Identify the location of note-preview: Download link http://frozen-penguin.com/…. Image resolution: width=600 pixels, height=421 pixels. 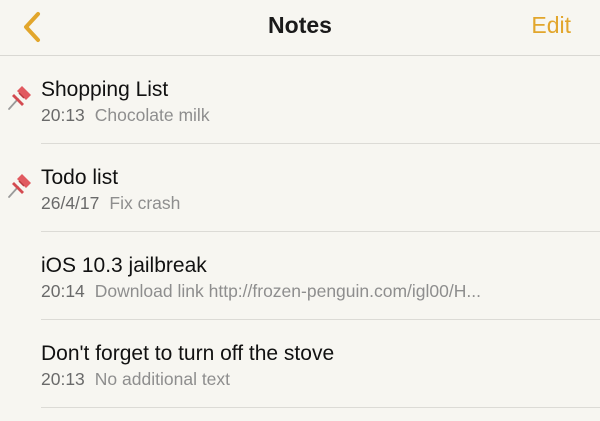
(287, 291).